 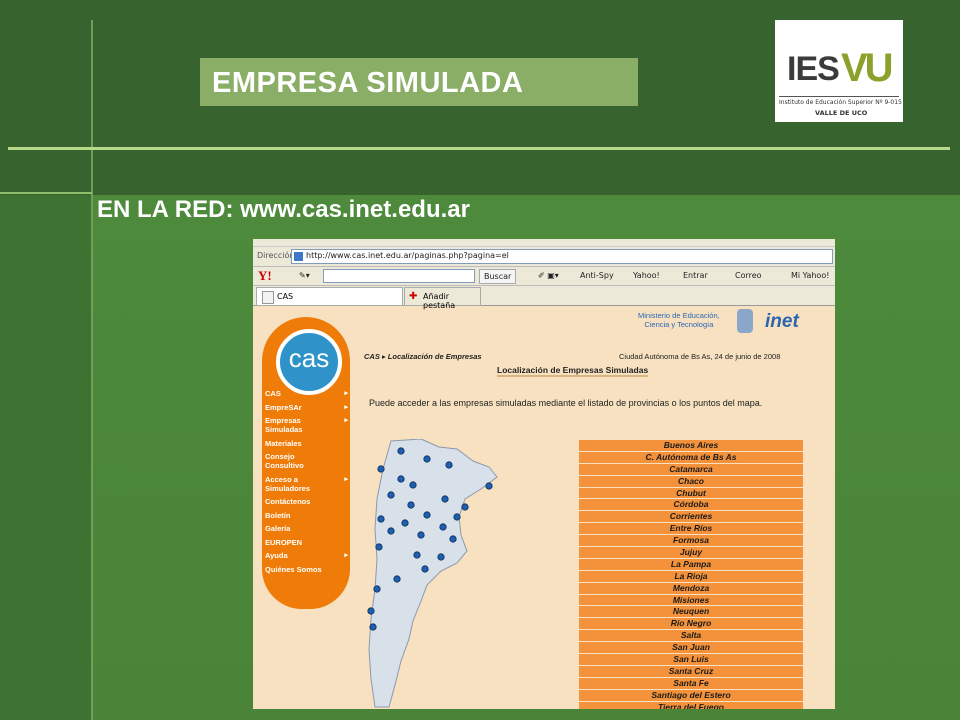 What do you see at coordinates (597, 275) in the screenshot?
I see `antispy-button: Anti-Spy` at bounding box center [597, 275].